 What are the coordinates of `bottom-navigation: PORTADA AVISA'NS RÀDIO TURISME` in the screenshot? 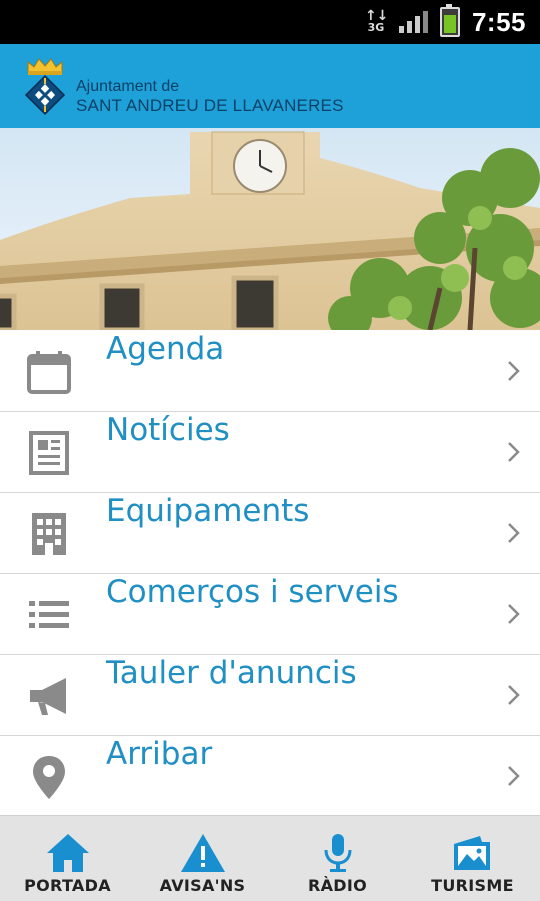 It's located at (270, 858).